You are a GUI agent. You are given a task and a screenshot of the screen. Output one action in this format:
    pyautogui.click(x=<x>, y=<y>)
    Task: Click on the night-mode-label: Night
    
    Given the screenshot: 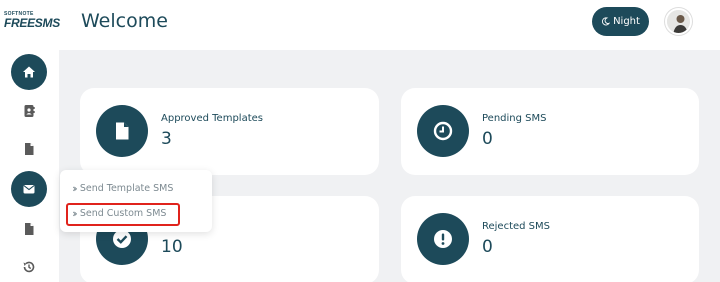 What is the action you would take?
    pyautogui.click(x=626, y=21)
    